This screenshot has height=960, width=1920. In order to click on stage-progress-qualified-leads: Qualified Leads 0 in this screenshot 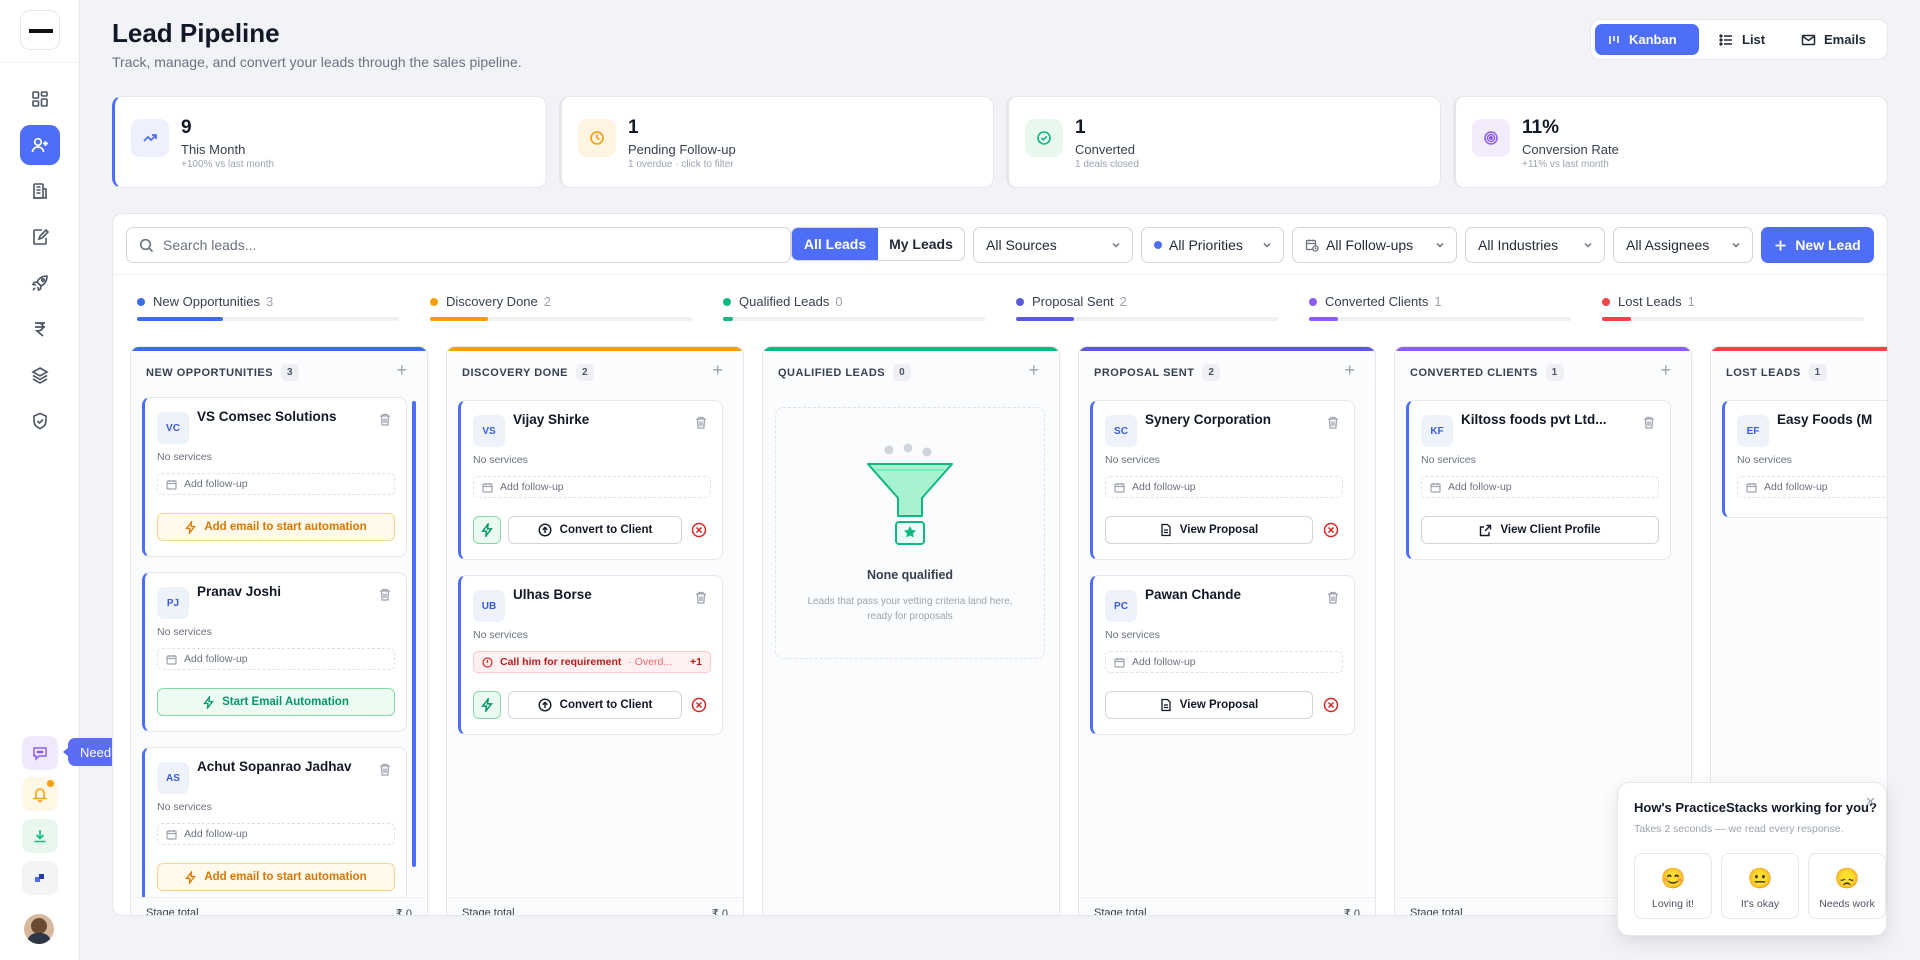, I will do `click(854, 307)`.